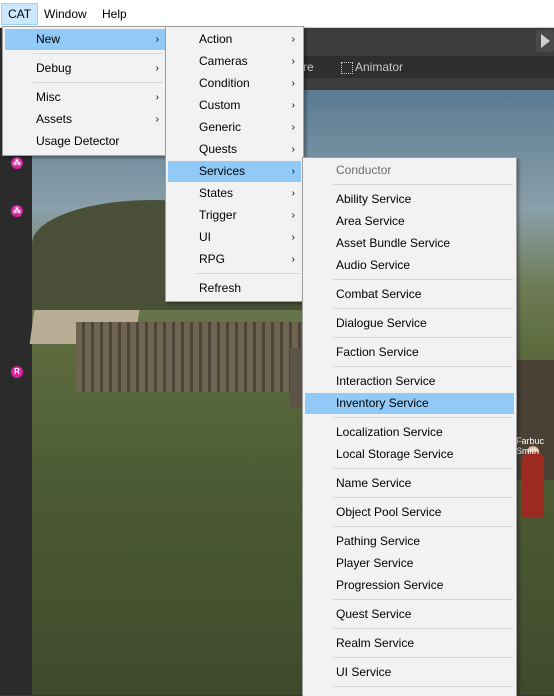  I want to click on menu-item-pathing-service: Pathing Service, so click(409, 541).